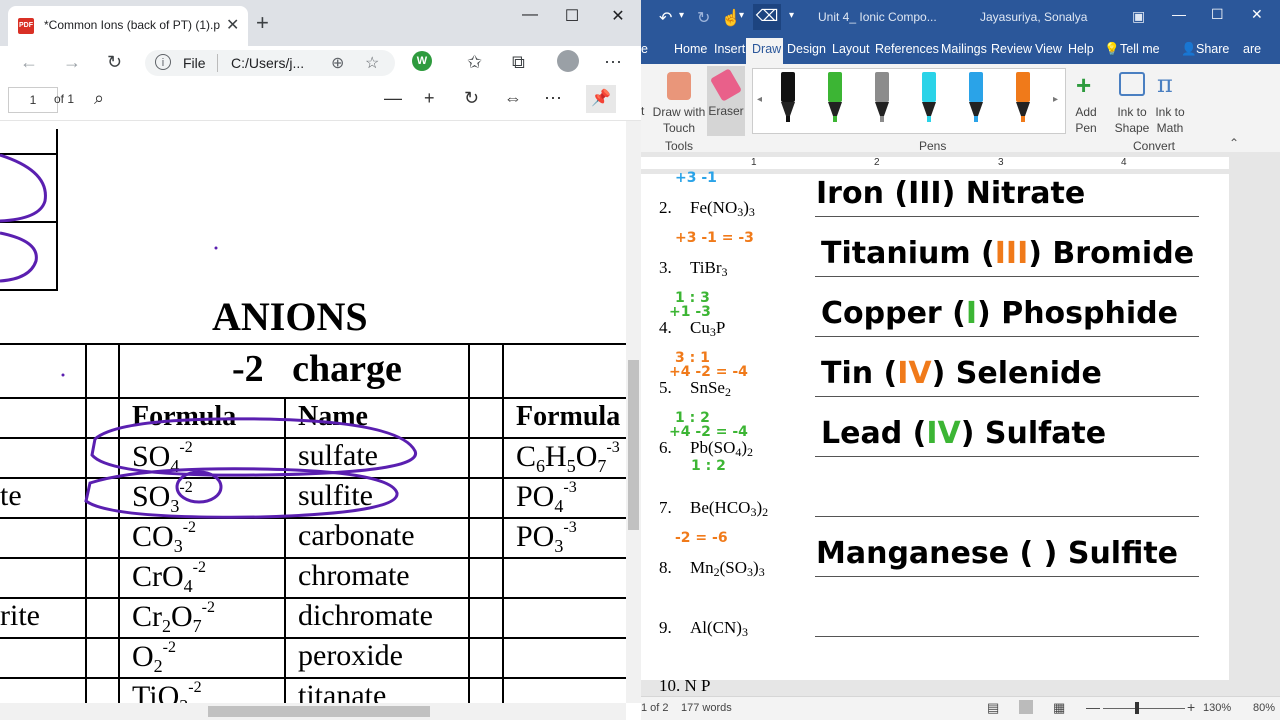  What do you see at coordinates (1059, 708) in the screenshot?
I see `web-layout-icon: ▦` at bounding box center [1059, 708].